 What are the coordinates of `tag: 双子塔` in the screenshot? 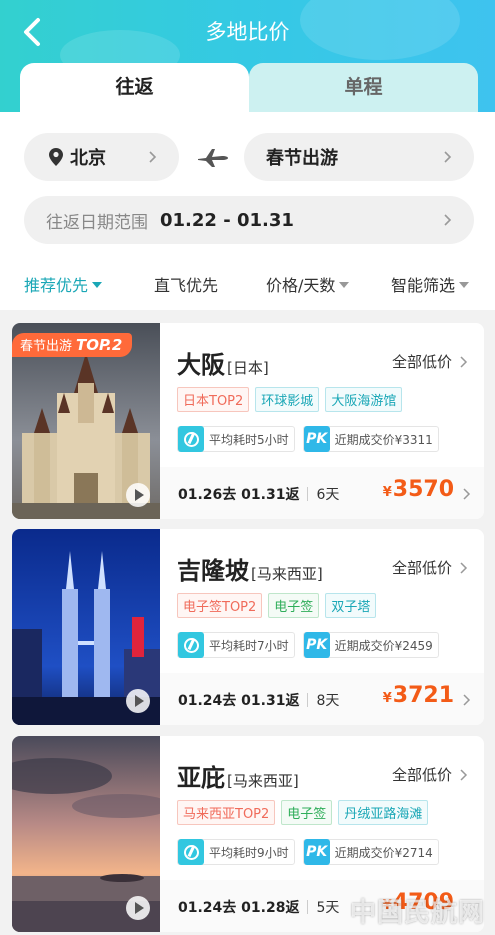 It's located at (351, 605).